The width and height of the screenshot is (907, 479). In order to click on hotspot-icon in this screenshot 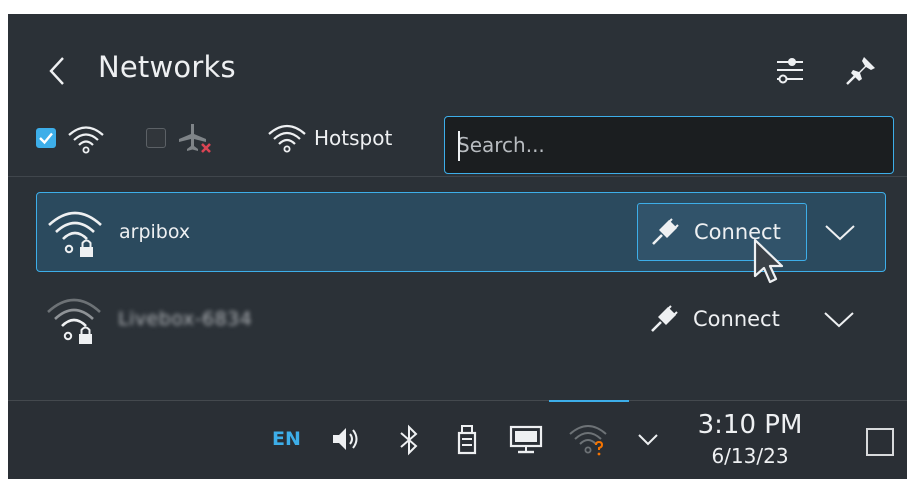, I will do `click(287, 138)`.